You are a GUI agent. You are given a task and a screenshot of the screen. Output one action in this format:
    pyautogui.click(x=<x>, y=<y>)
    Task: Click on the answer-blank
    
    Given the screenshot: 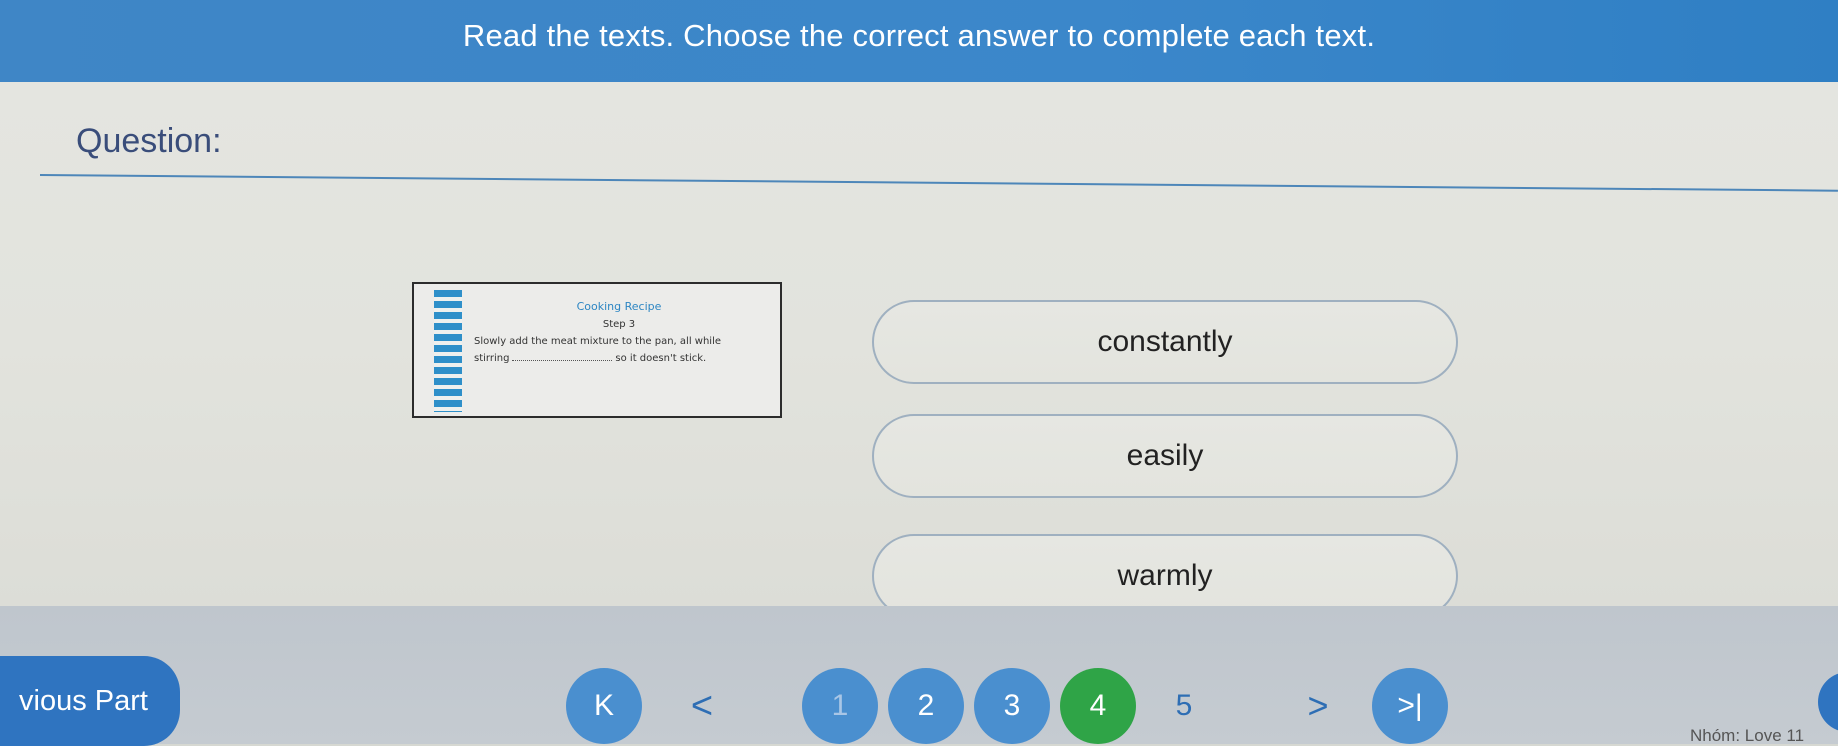 What is the action you would take?
    pyautogui.click(x=562, y=360)
    